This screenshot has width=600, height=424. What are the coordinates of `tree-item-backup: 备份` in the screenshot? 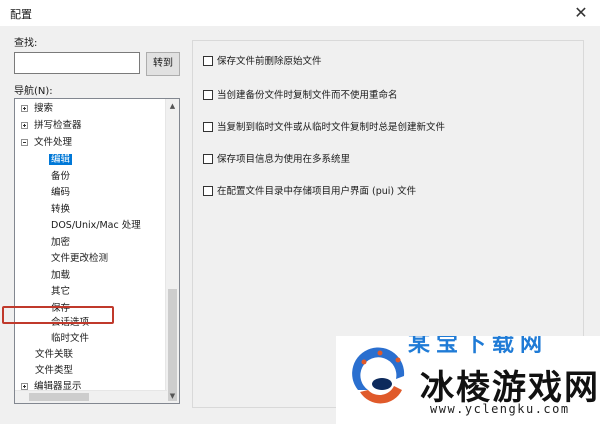 It's located at (60, 177).